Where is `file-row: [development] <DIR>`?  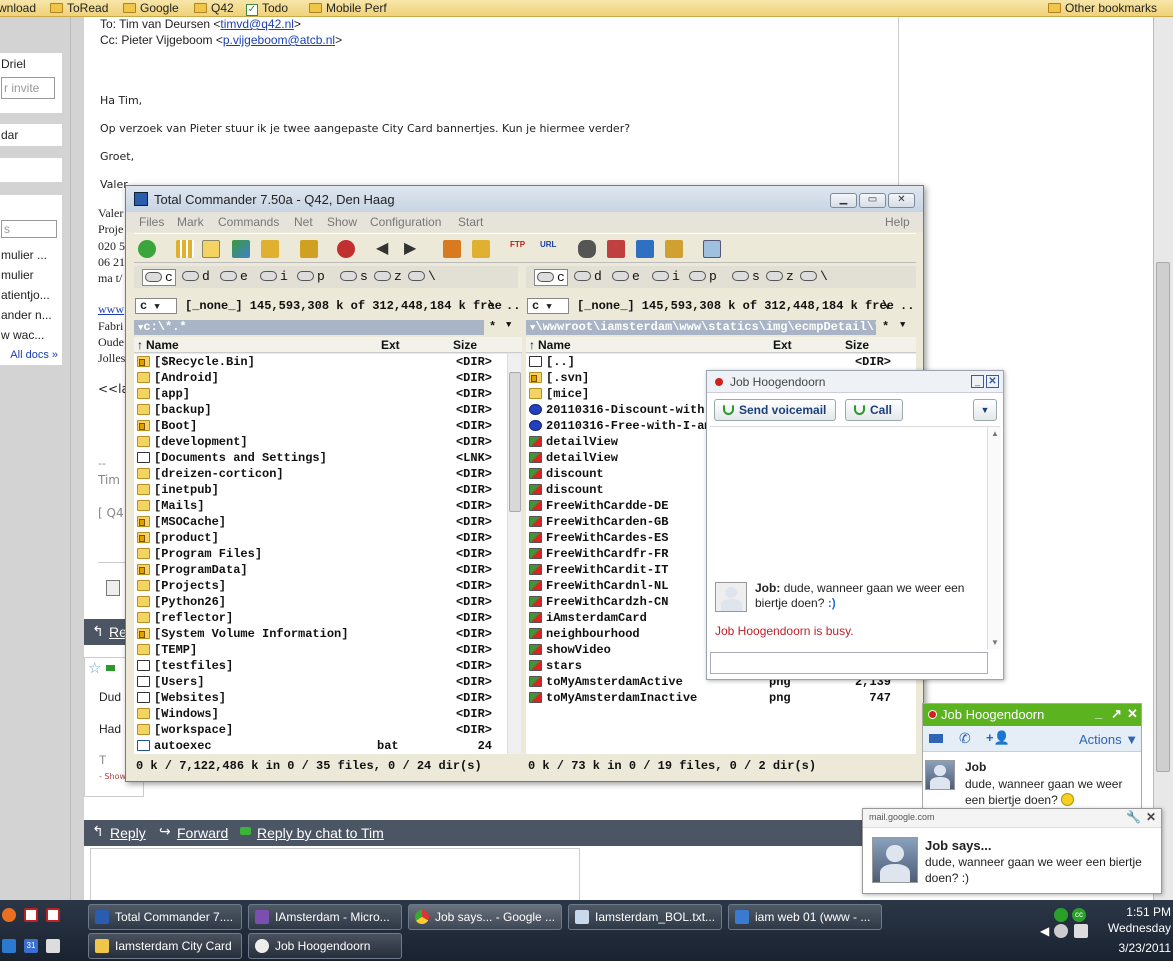 file-row: [development] <DIR> is located at coordinates (321, 442).